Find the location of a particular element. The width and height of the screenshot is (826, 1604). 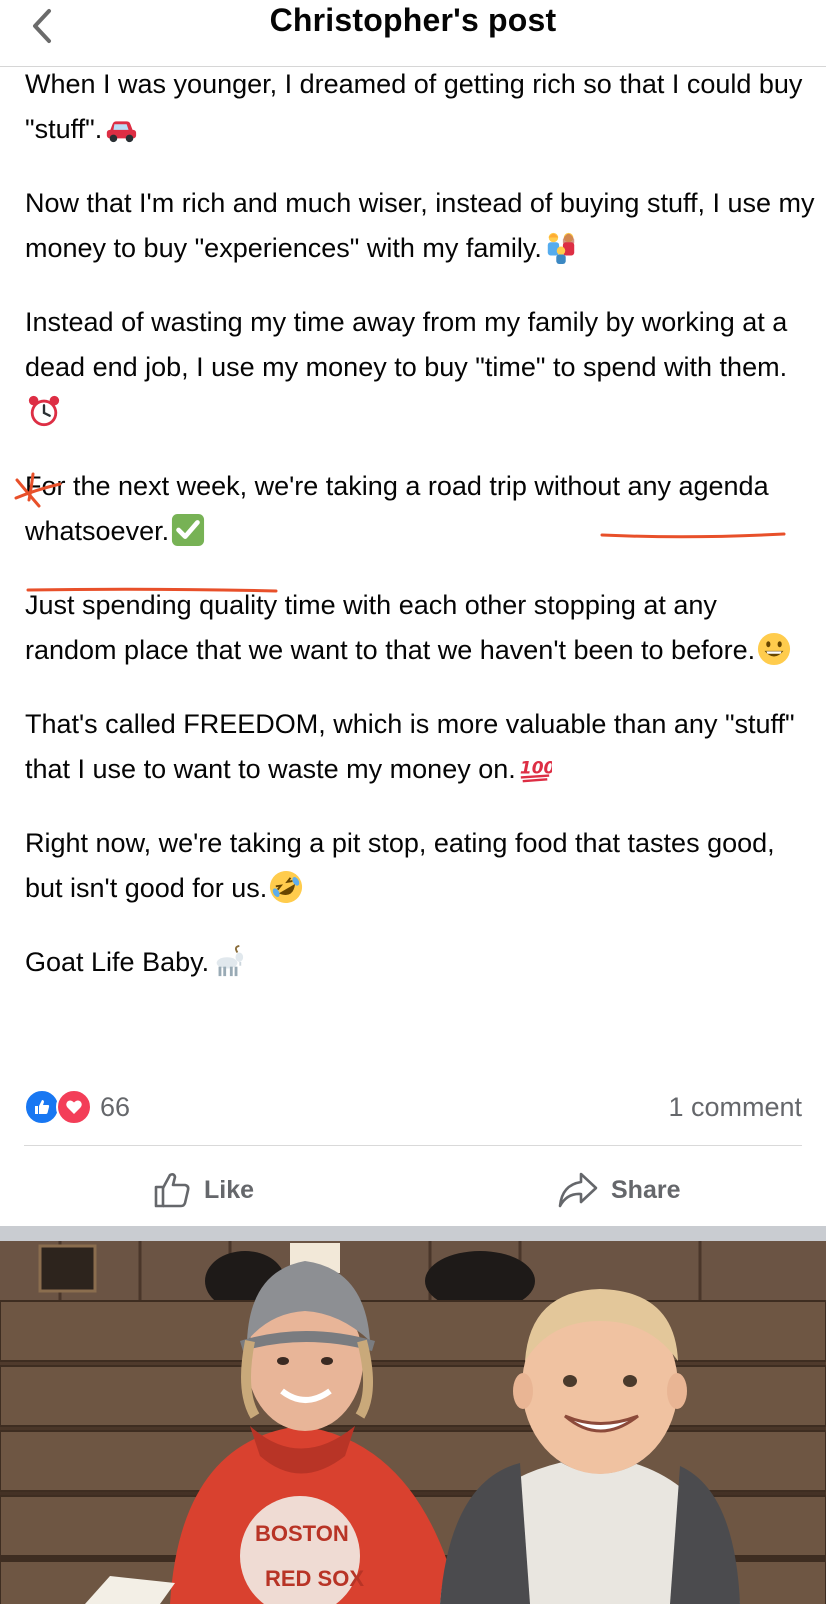

alarm-clock-emoji is located at coordinates (44, 411).